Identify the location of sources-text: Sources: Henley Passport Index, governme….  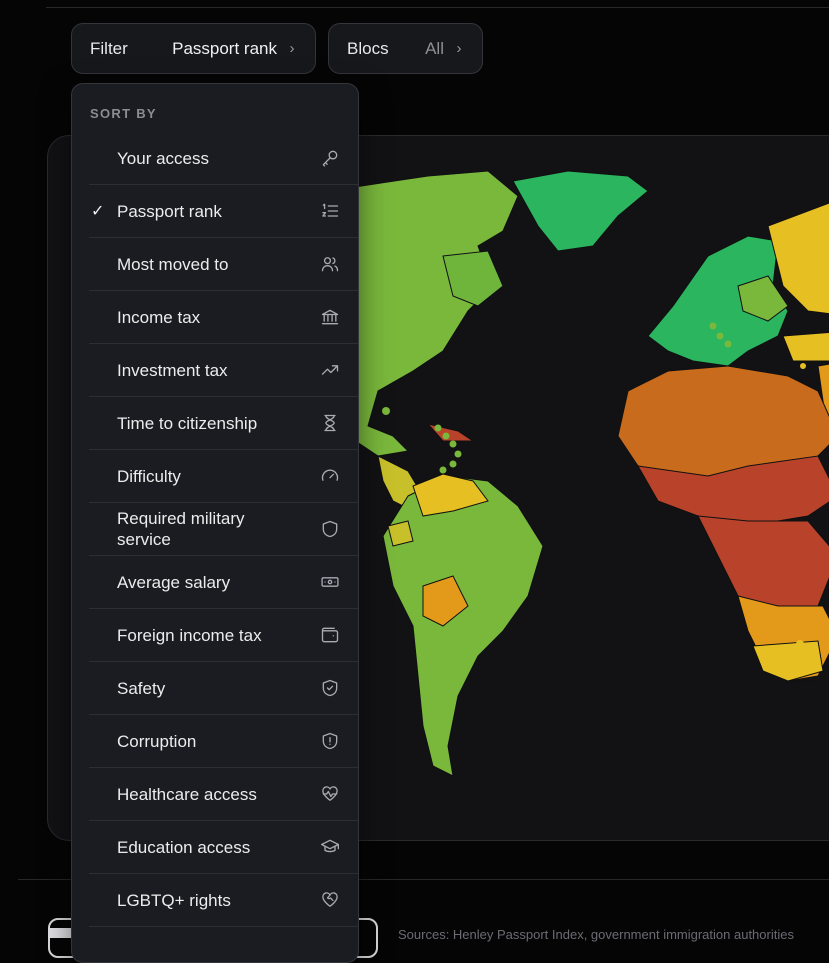
(596, 934).